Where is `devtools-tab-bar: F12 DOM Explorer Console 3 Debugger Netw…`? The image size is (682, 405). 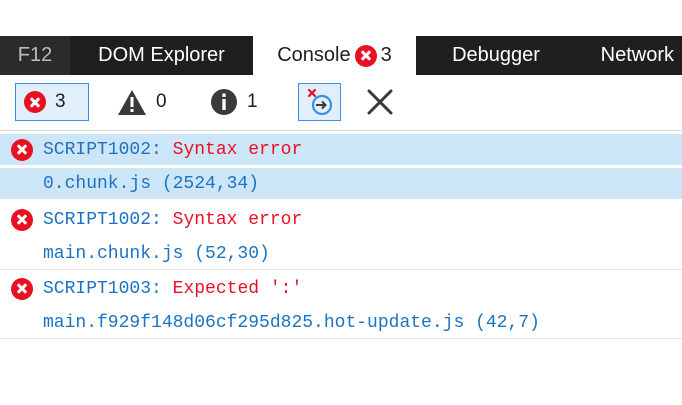
devtools-tab-bar: F12 DOM Explorer Console 3 Debugger Netw… is located at coordinates (341, 55).